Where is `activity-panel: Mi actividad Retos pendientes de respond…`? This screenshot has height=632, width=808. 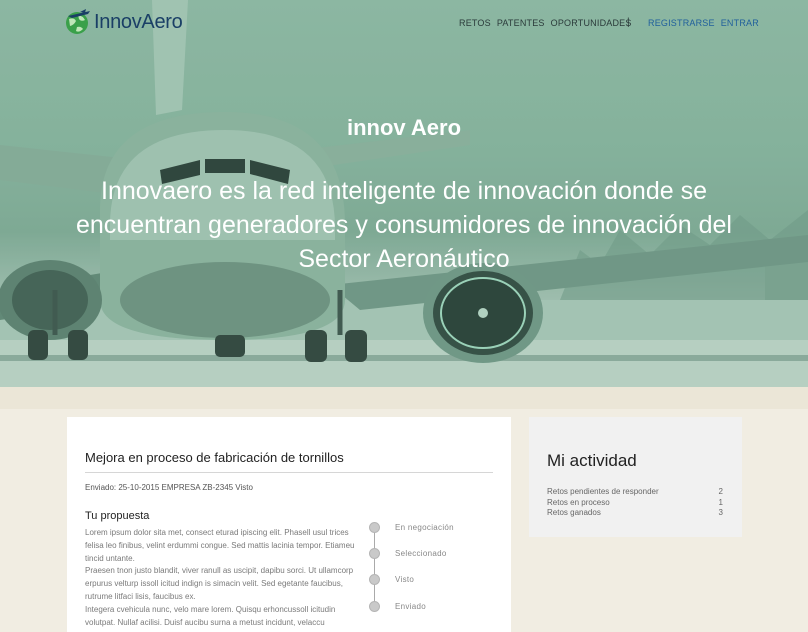 activity-panel: Mi actividad Retos pendientes de respond… is located at coordinates (635, 477).